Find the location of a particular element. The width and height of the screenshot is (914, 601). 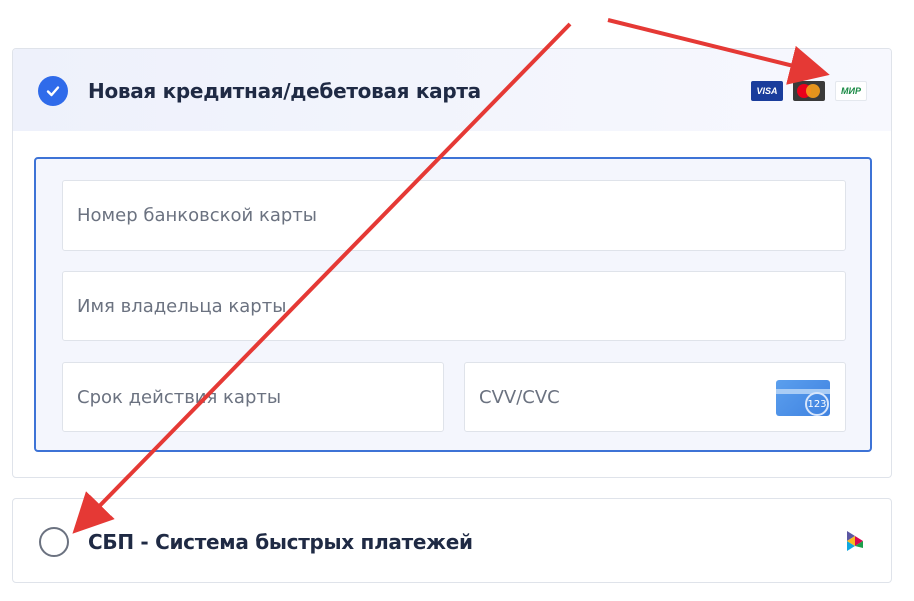

card-option-header: Новая кредитная/дебетовая карта VISA МИР is located at coordinates (452, 90).